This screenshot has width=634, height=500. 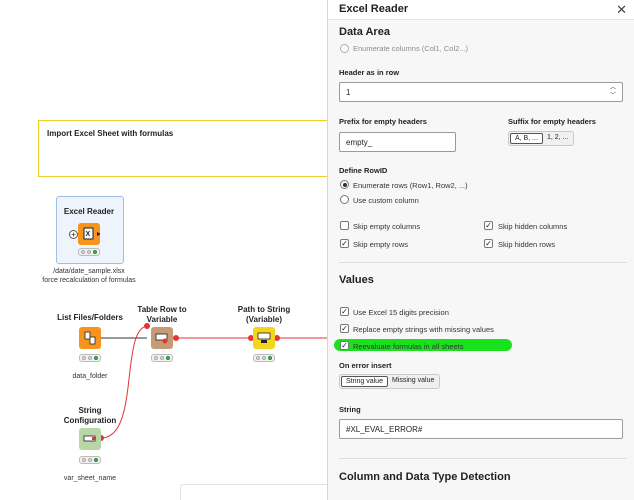 What do you see at coordinates (552, 121) in the screenshot?
I see `suffix-empty-headers-label: Suffix for empty headers` at bounding box center [552, 121].